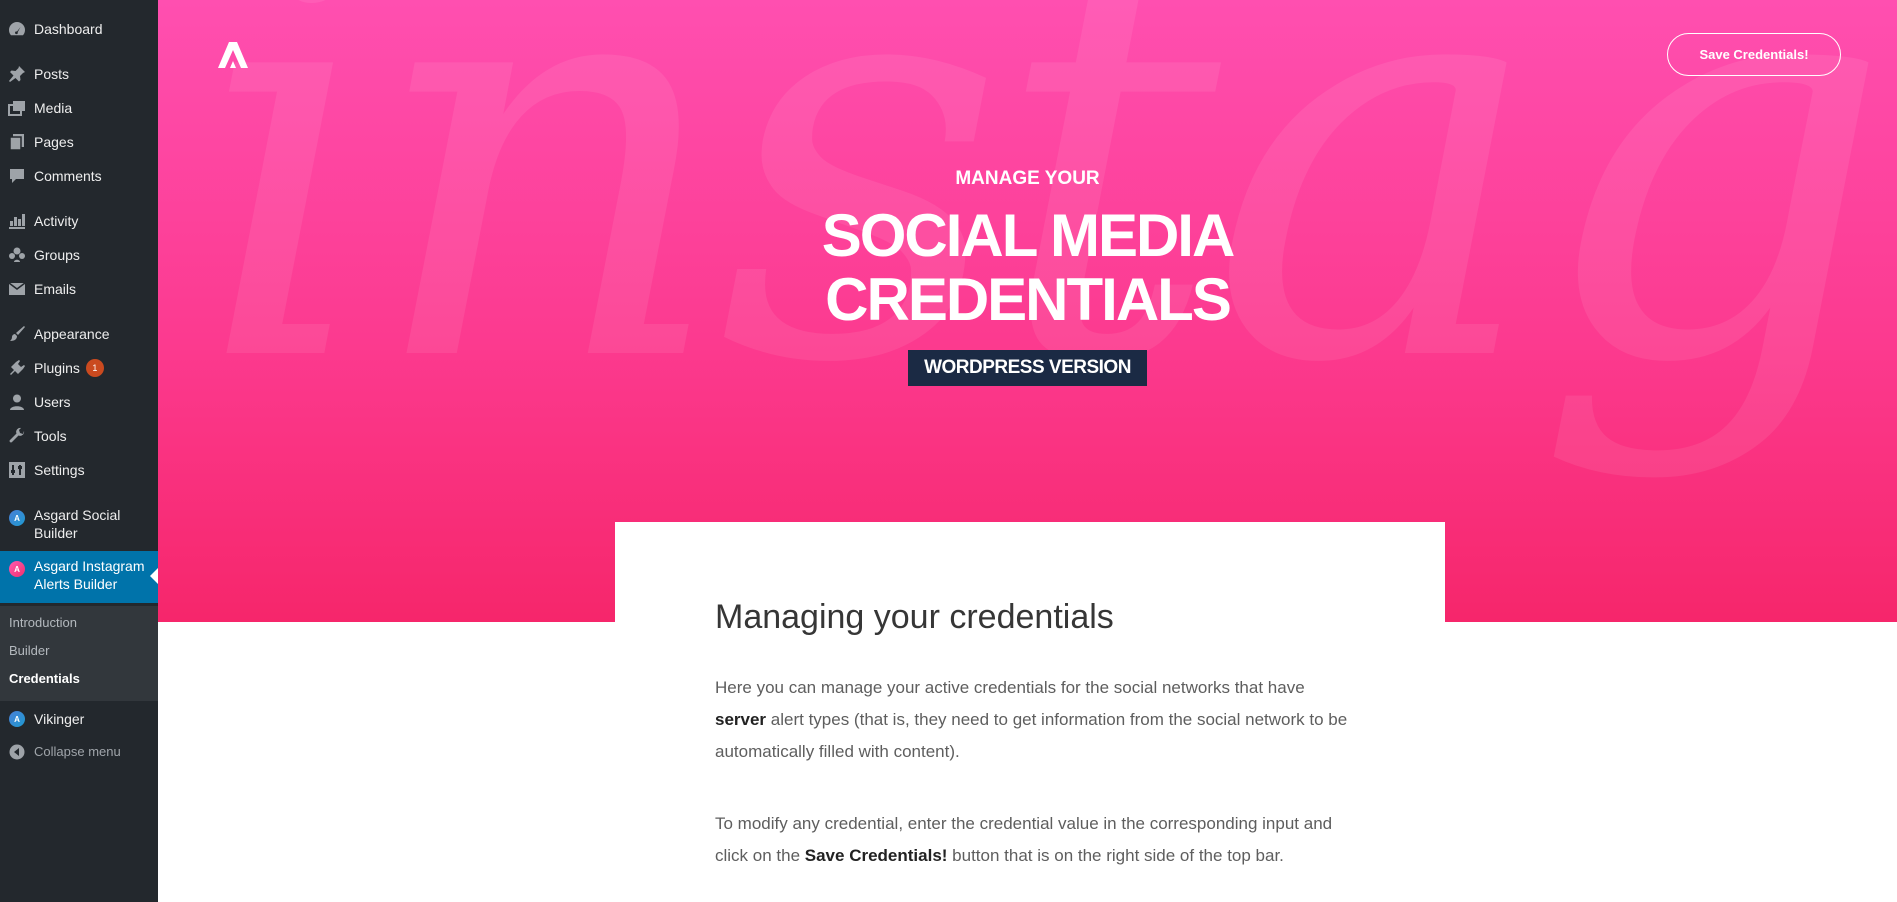 This screenshot has height=902, width=1897. What do you see at coordinates (17, 402) in the screenshot?
I see `user-icon` at bounding box center [17, 402].